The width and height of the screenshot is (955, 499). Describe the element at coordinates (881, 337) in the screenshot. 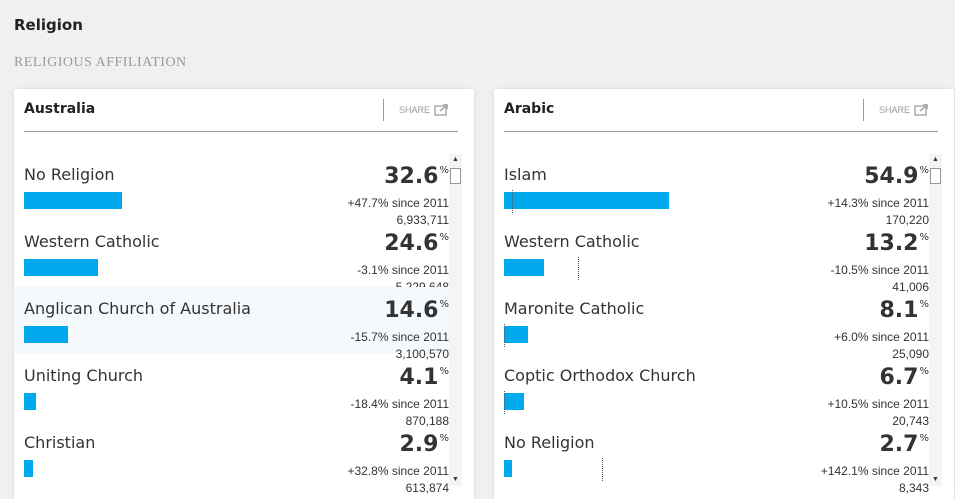

I see `change-text: +6.0% since 2011` at that location.